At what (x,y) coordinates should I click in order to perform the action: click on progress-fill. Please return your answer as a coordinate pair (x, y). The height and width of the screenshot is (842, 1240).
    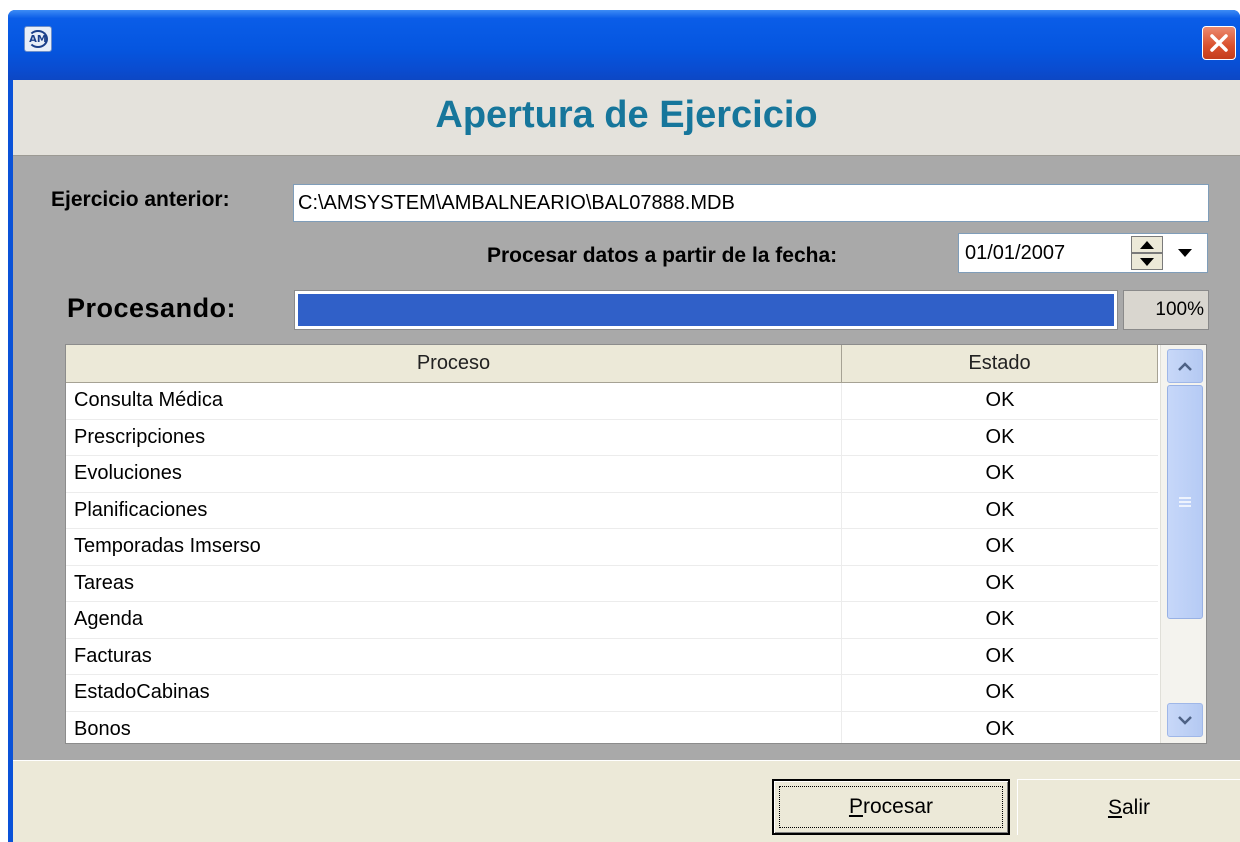
    Looking at the image, I should click on (706, 310).